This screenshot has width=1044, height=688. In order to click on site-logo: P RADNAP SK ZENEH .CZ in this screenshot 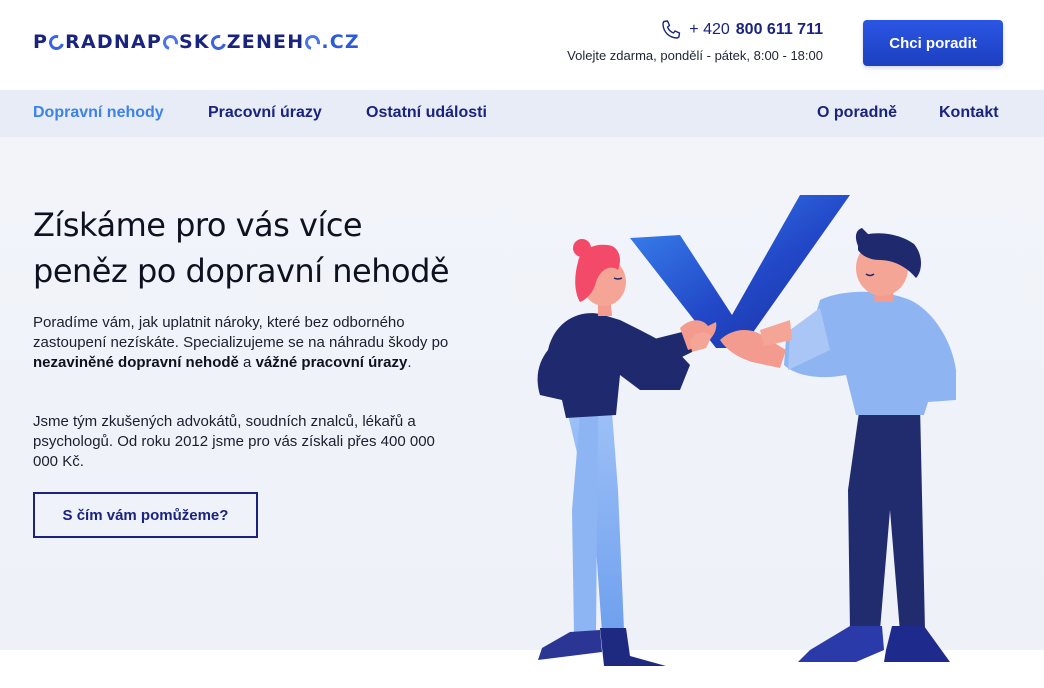, I will do `click(196, 42)`.